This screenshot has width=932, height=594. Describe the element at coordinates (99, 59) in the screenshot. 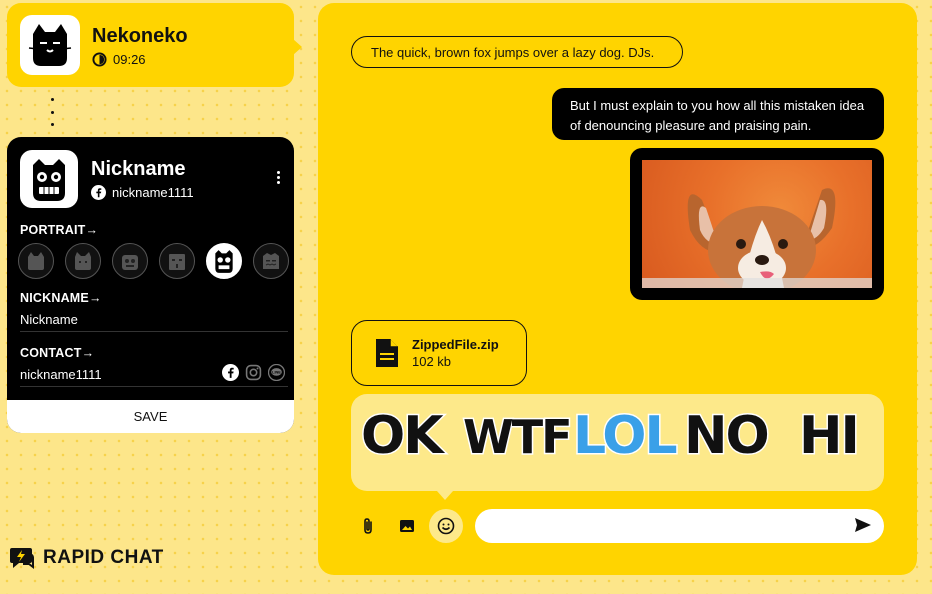

I see `clock-icon` at that location.